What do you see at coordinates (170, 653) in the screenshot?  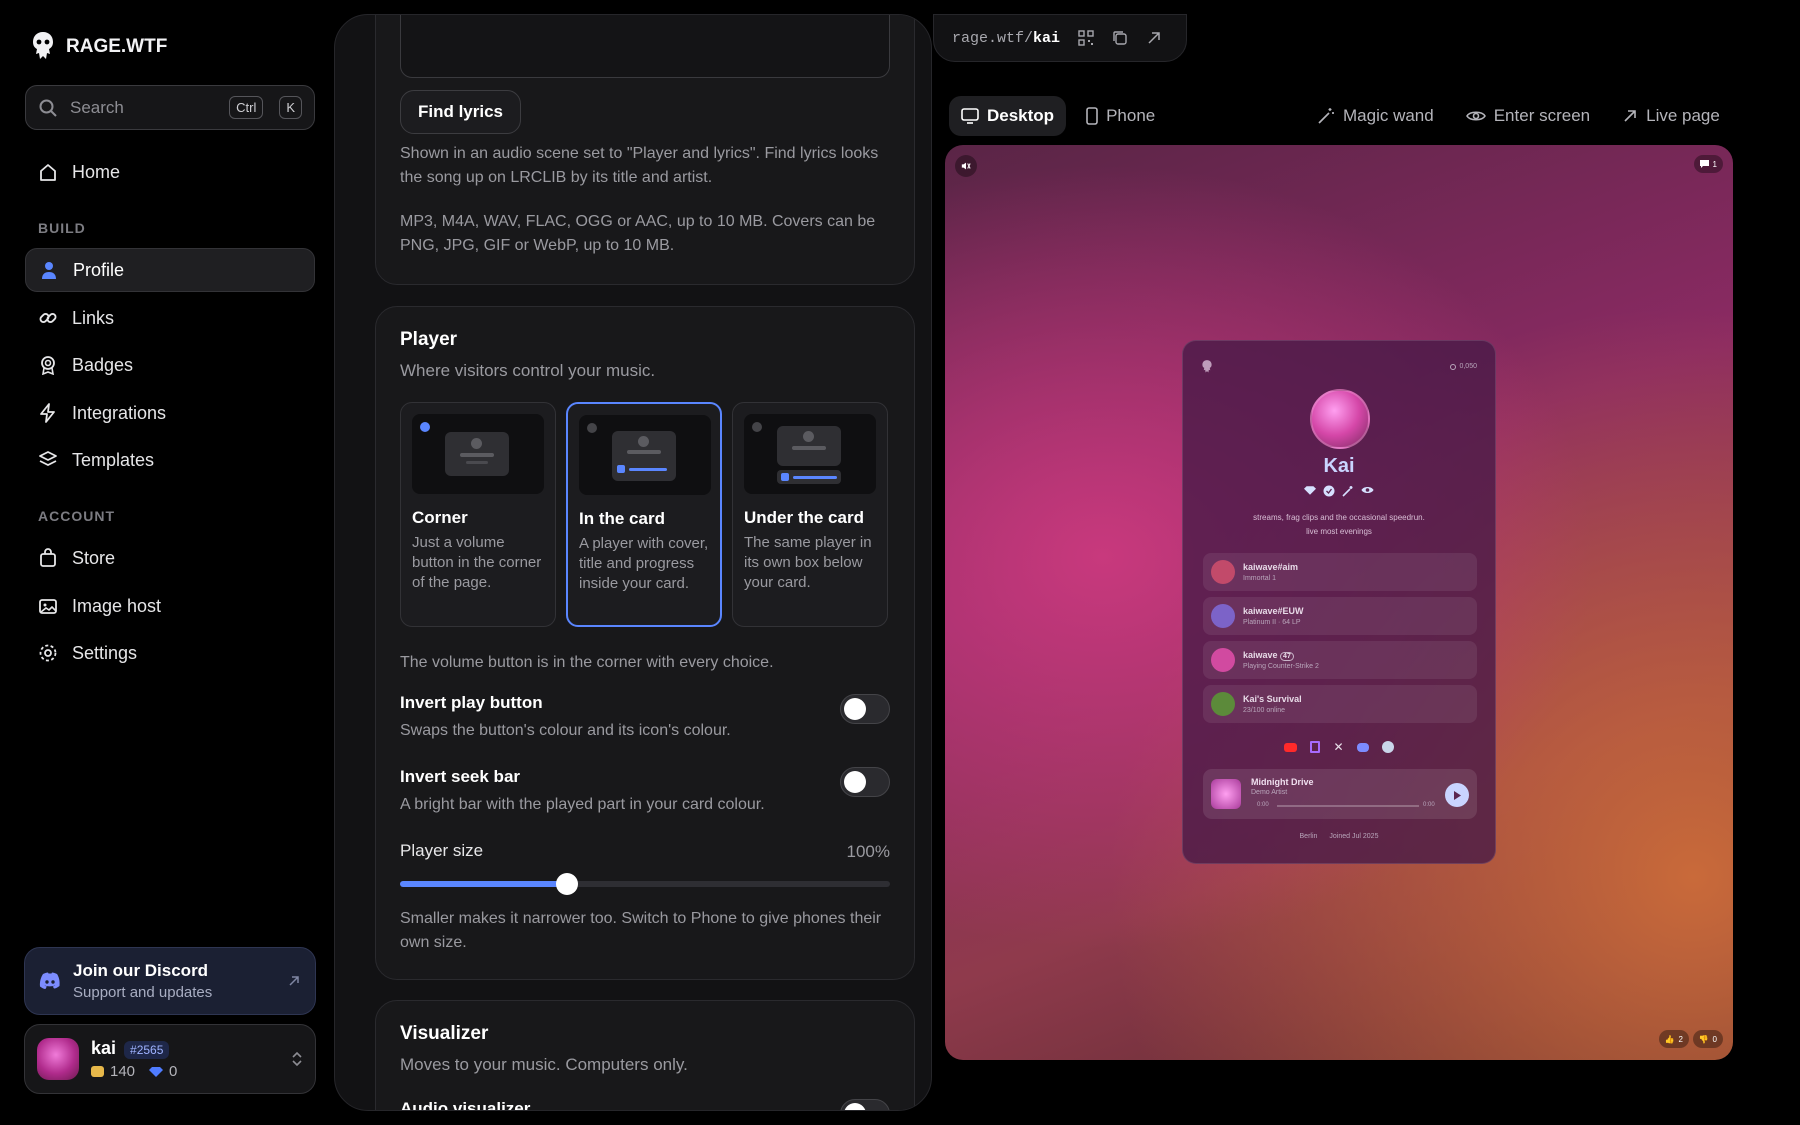 I see `nav-settings: Settings` at bounding box center [170, 653].